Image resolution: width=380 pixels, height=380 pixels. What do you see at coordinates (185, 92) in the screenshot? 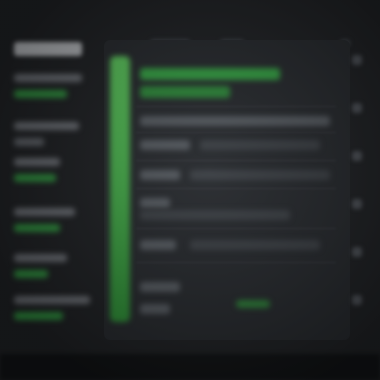
I see `row-subtitle-blurred` at bounding box center [185, 92].